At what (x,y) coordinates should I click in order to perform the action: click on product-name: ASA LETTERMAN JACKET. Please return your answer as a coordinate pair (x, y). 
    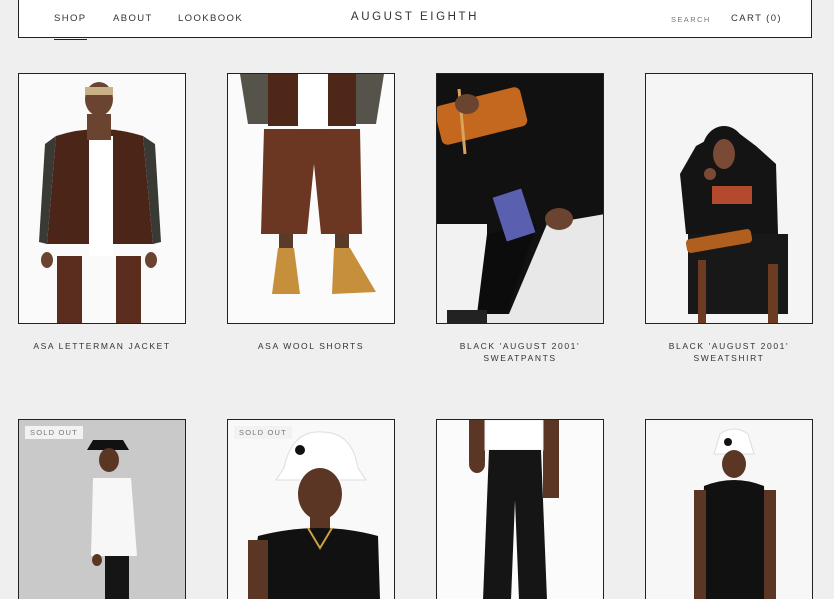
    Looking at the image, I should click on (102, 346).